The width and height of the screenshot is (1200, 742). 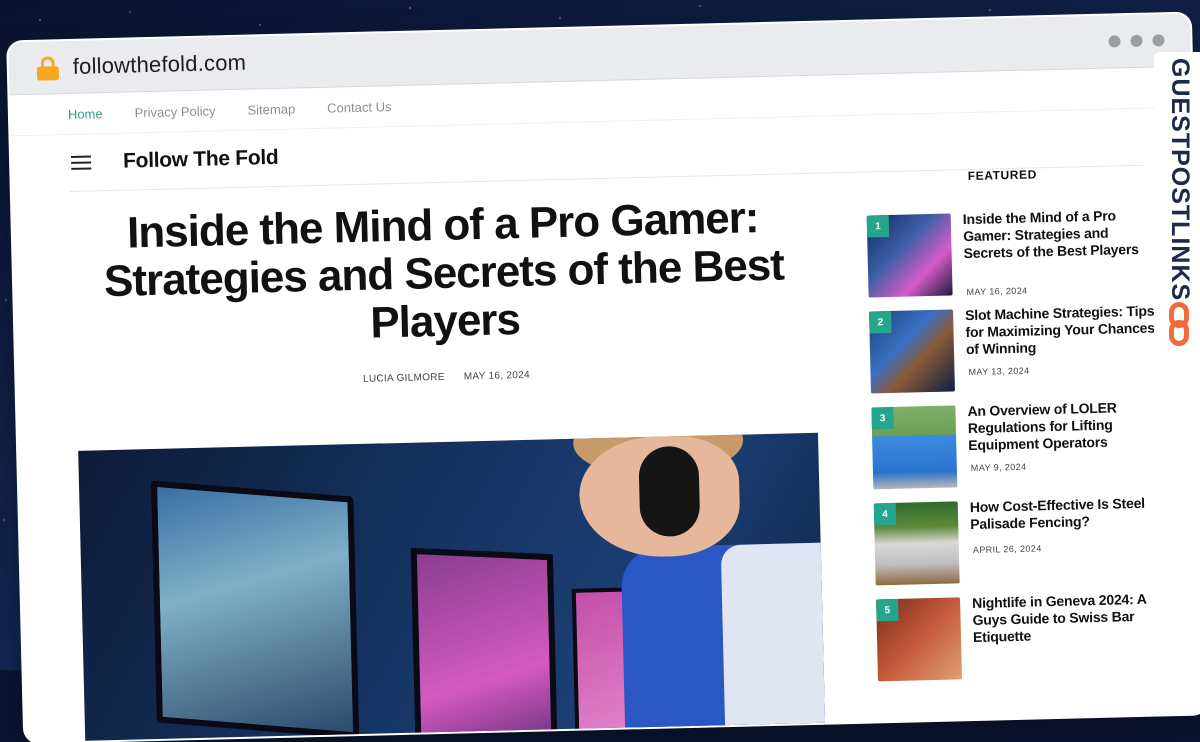 I want to click on hamburger-menu-icon, so click(x=81, y=162).